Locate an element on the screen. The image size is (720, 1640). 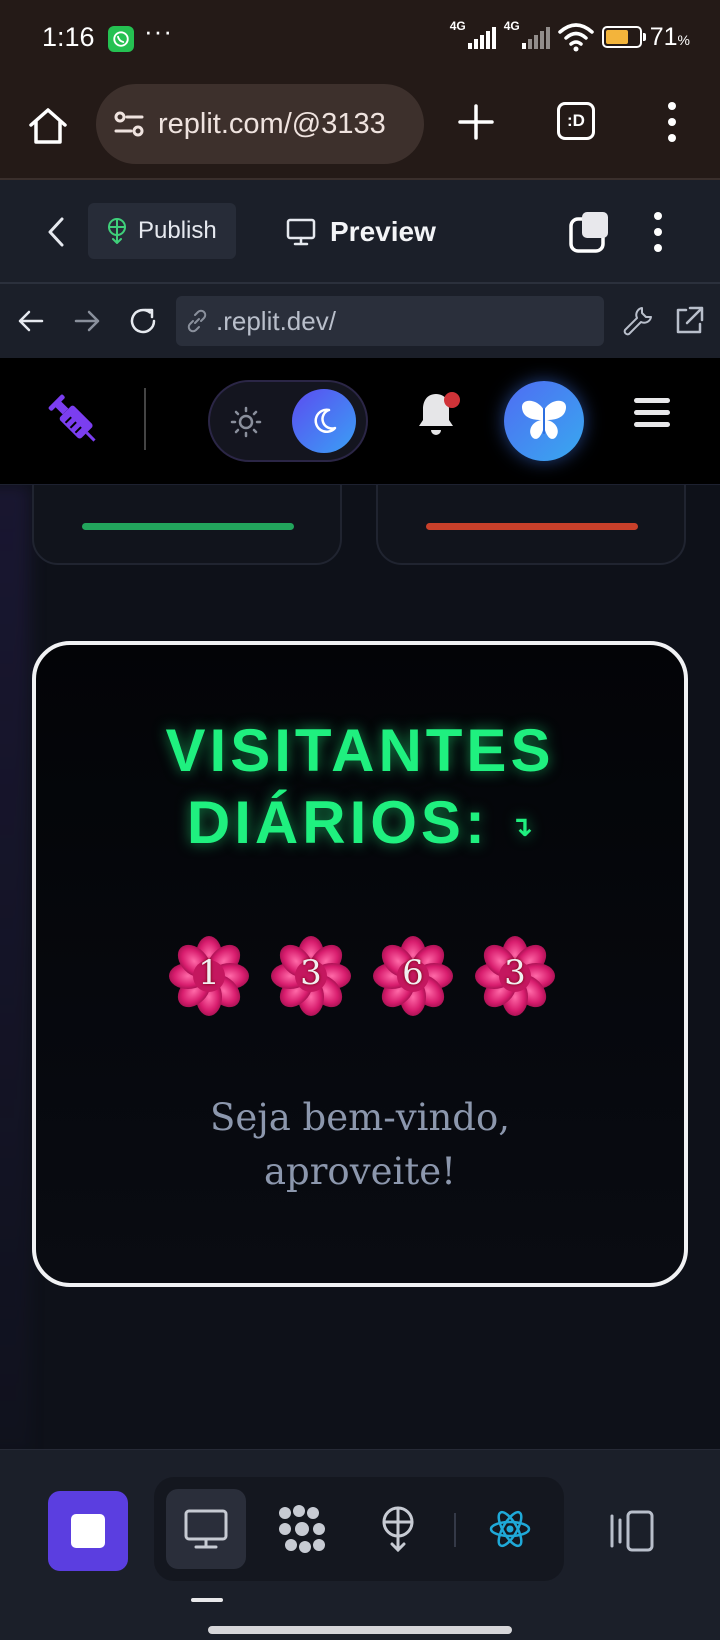
menu-icon is located at coordinates (652, 414).